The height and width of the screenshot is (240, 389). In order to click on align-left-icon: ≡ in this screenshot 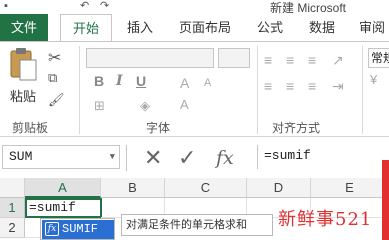, I will do `click(268, 86)`.